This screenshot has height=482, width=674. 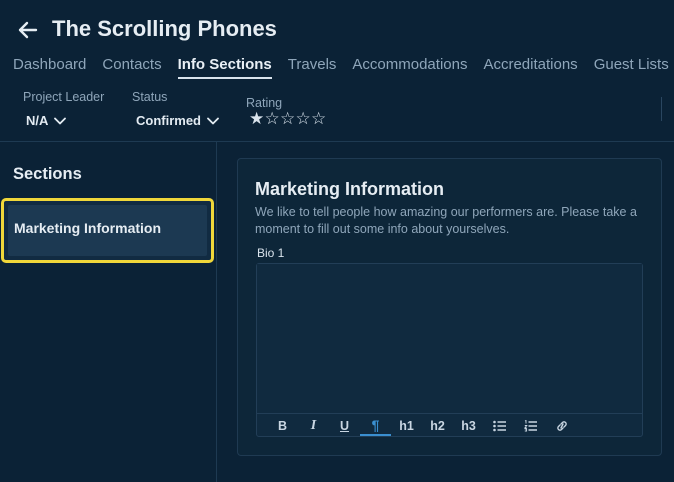 I want to click on link-button, so click(x=561, y=426).